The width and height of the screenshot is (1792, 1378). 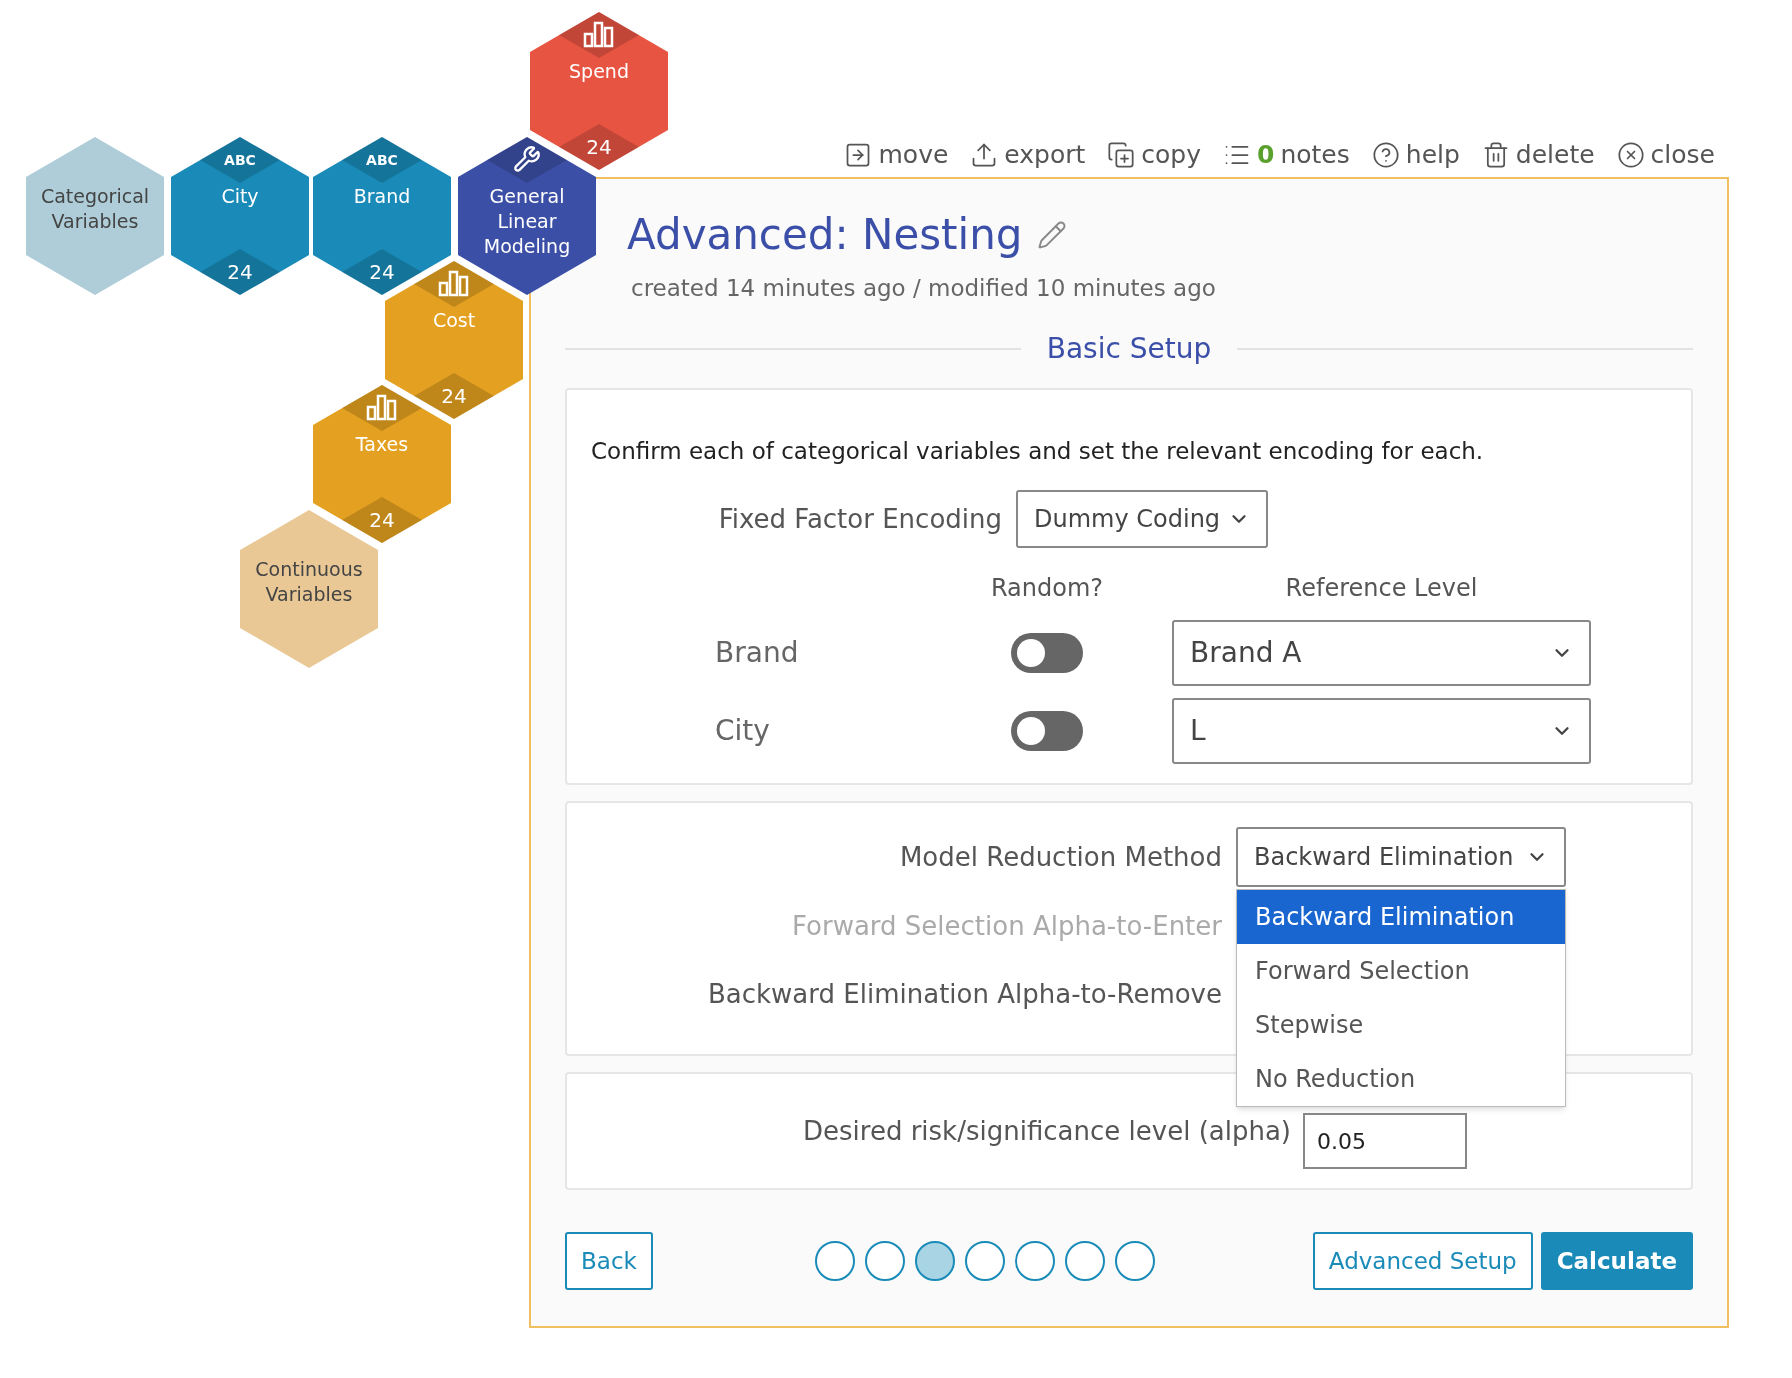 I want to click on calculate-button: Calculate, so click(x=1616, y=1261).